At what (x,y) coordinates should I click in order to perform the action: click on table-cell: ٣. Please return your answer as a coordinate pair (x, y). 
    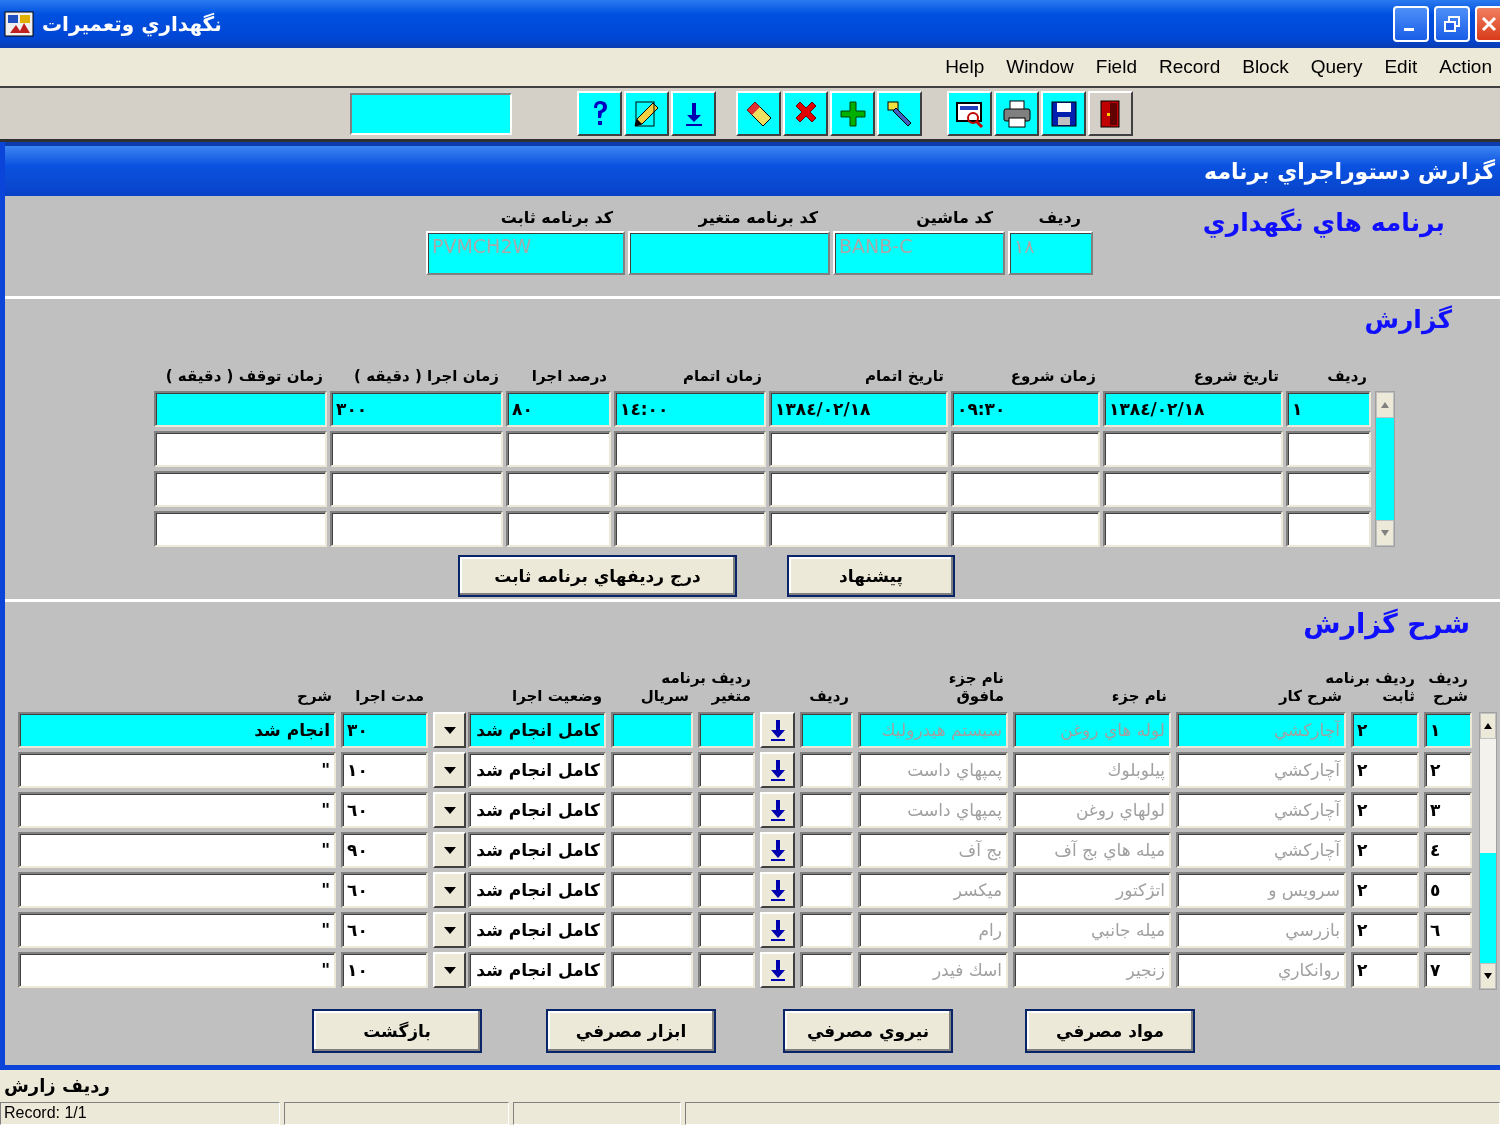
    Looking at the image, I should click on (1448, 810).